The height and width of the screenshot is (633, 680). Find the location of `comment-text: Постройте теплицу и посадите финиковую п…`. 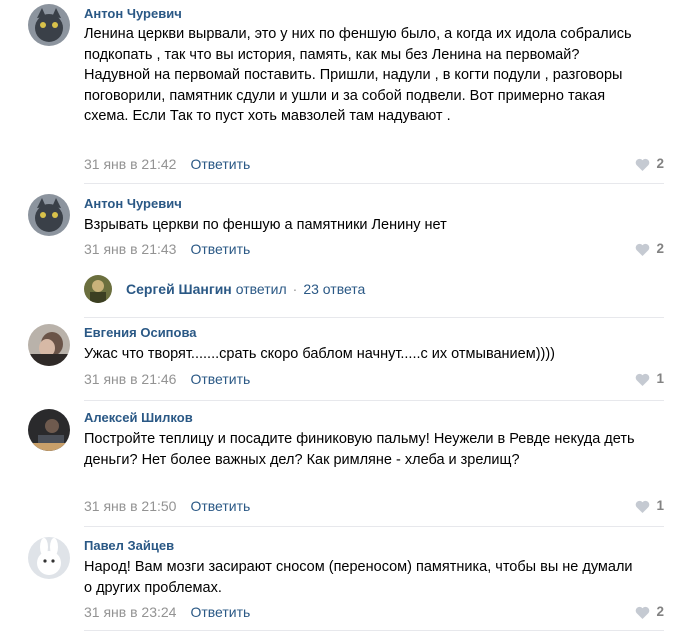

comment-text: Постройте теплицу и посадите финиковую п… is located at coordinates (359, 449).